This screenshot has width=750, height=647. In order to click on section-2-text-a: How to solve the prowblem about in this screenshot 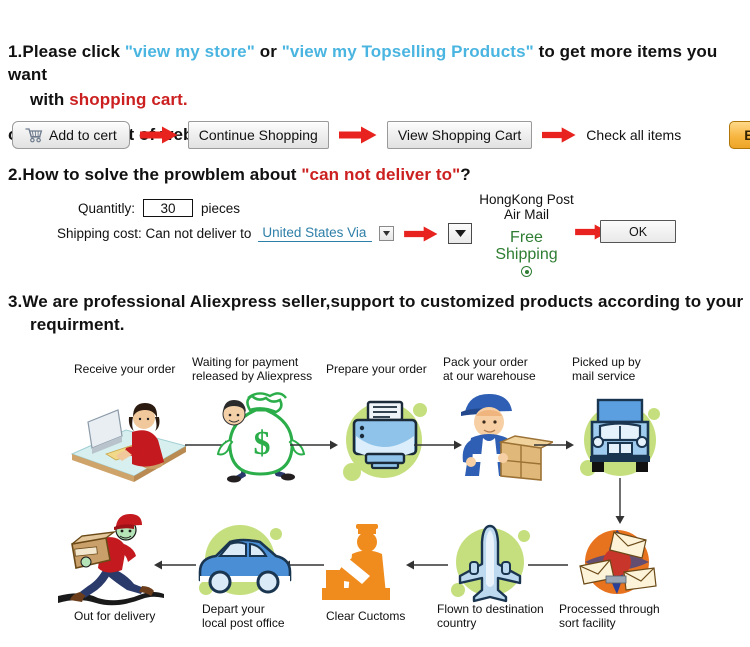, I will do `click(162, 174)`.